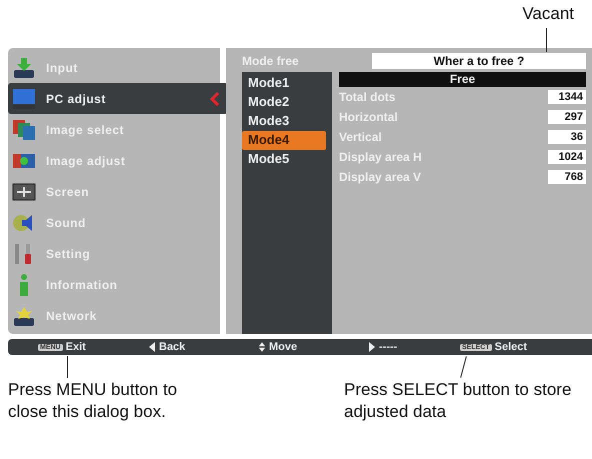 This screenshot has height=459, width=592. I want to click on menu-label: Image adjust, so click(86, 161).